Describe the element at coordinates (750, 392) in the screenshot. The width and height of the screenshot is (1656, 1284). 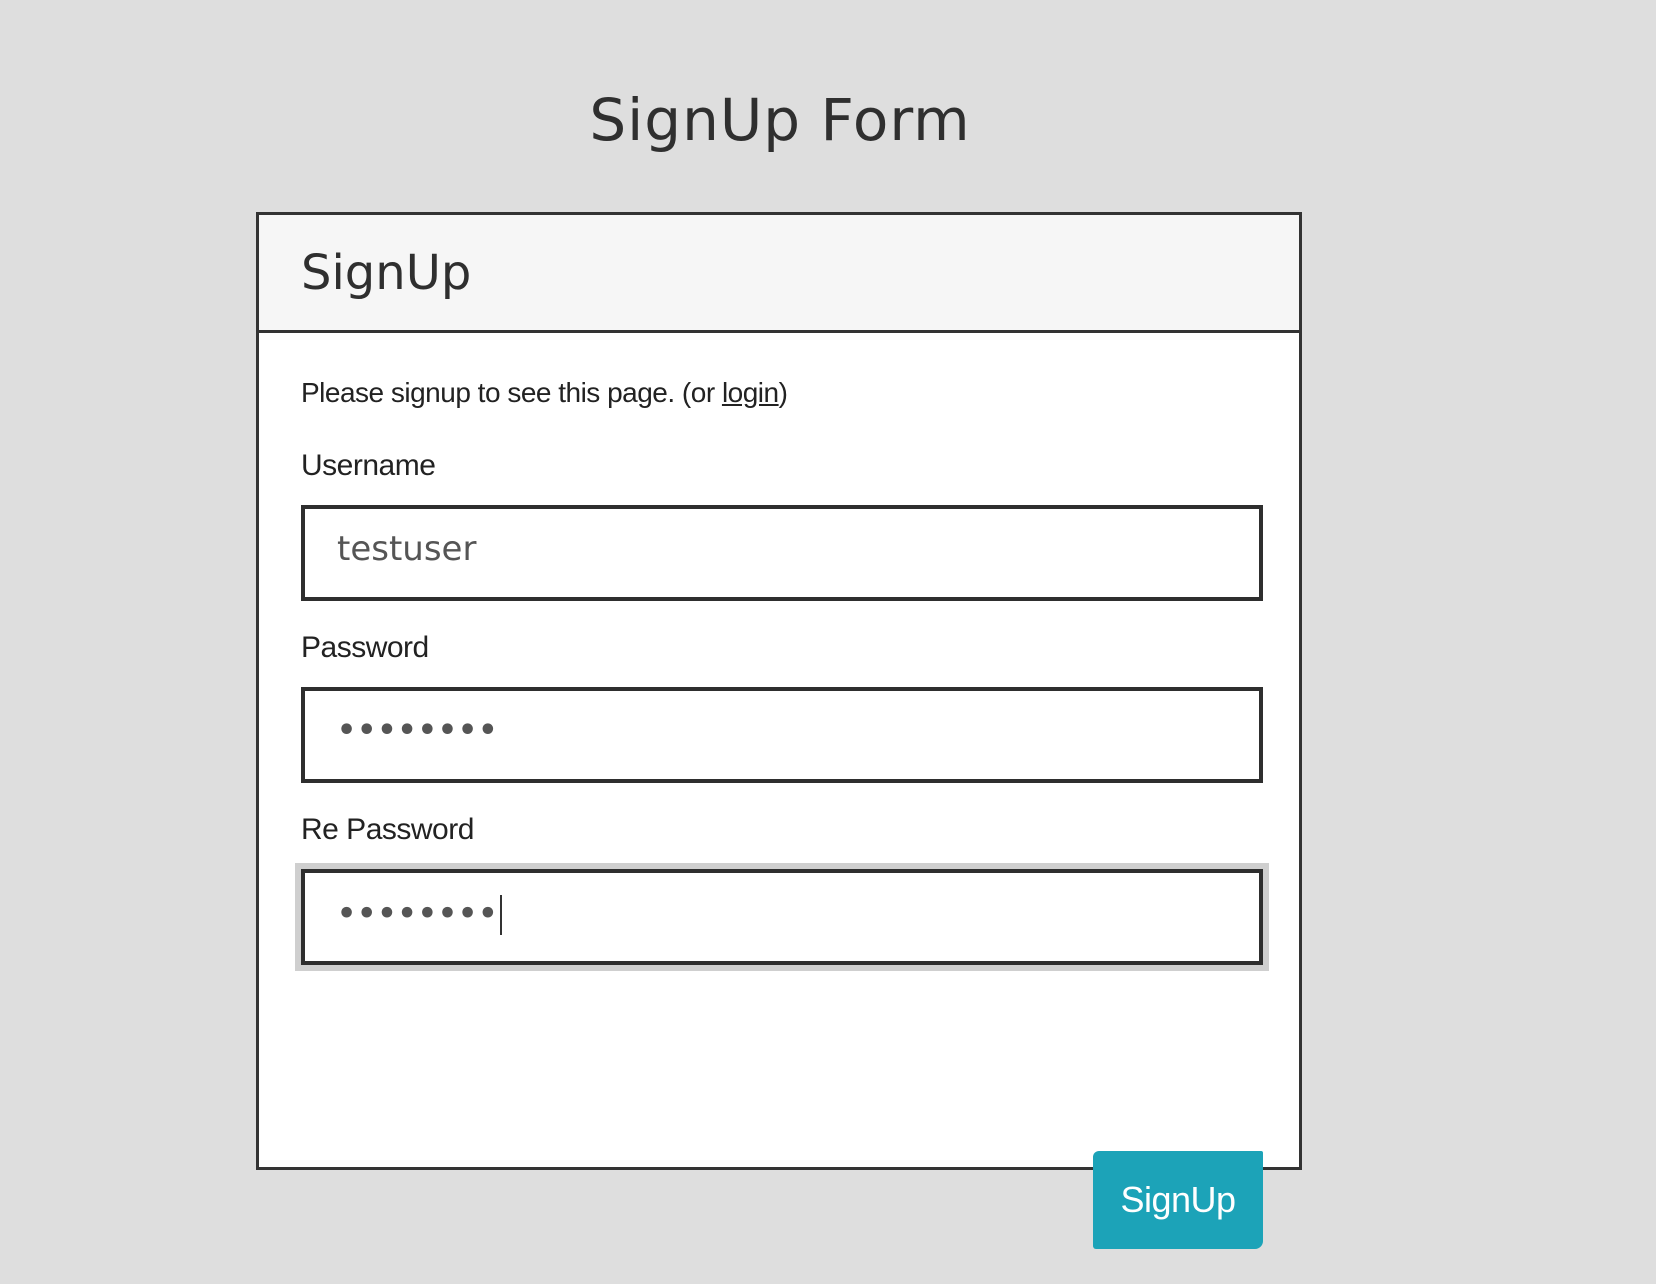
I see `login-link: login` at that location.